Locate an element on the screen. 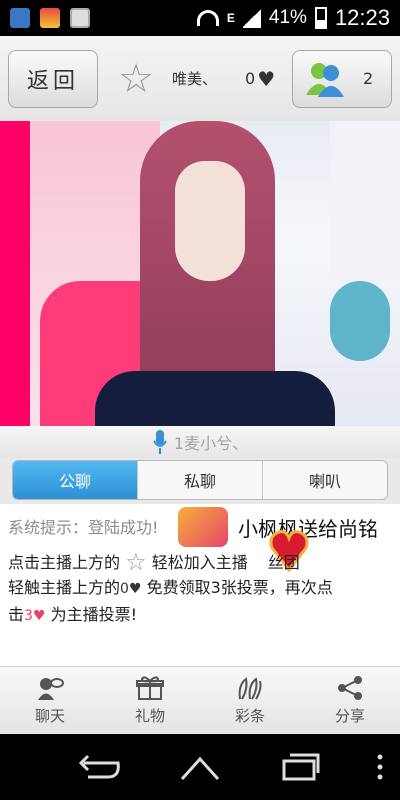 The image size is (400, 800). audience-button: 2 is located at coordinates (342, 78).